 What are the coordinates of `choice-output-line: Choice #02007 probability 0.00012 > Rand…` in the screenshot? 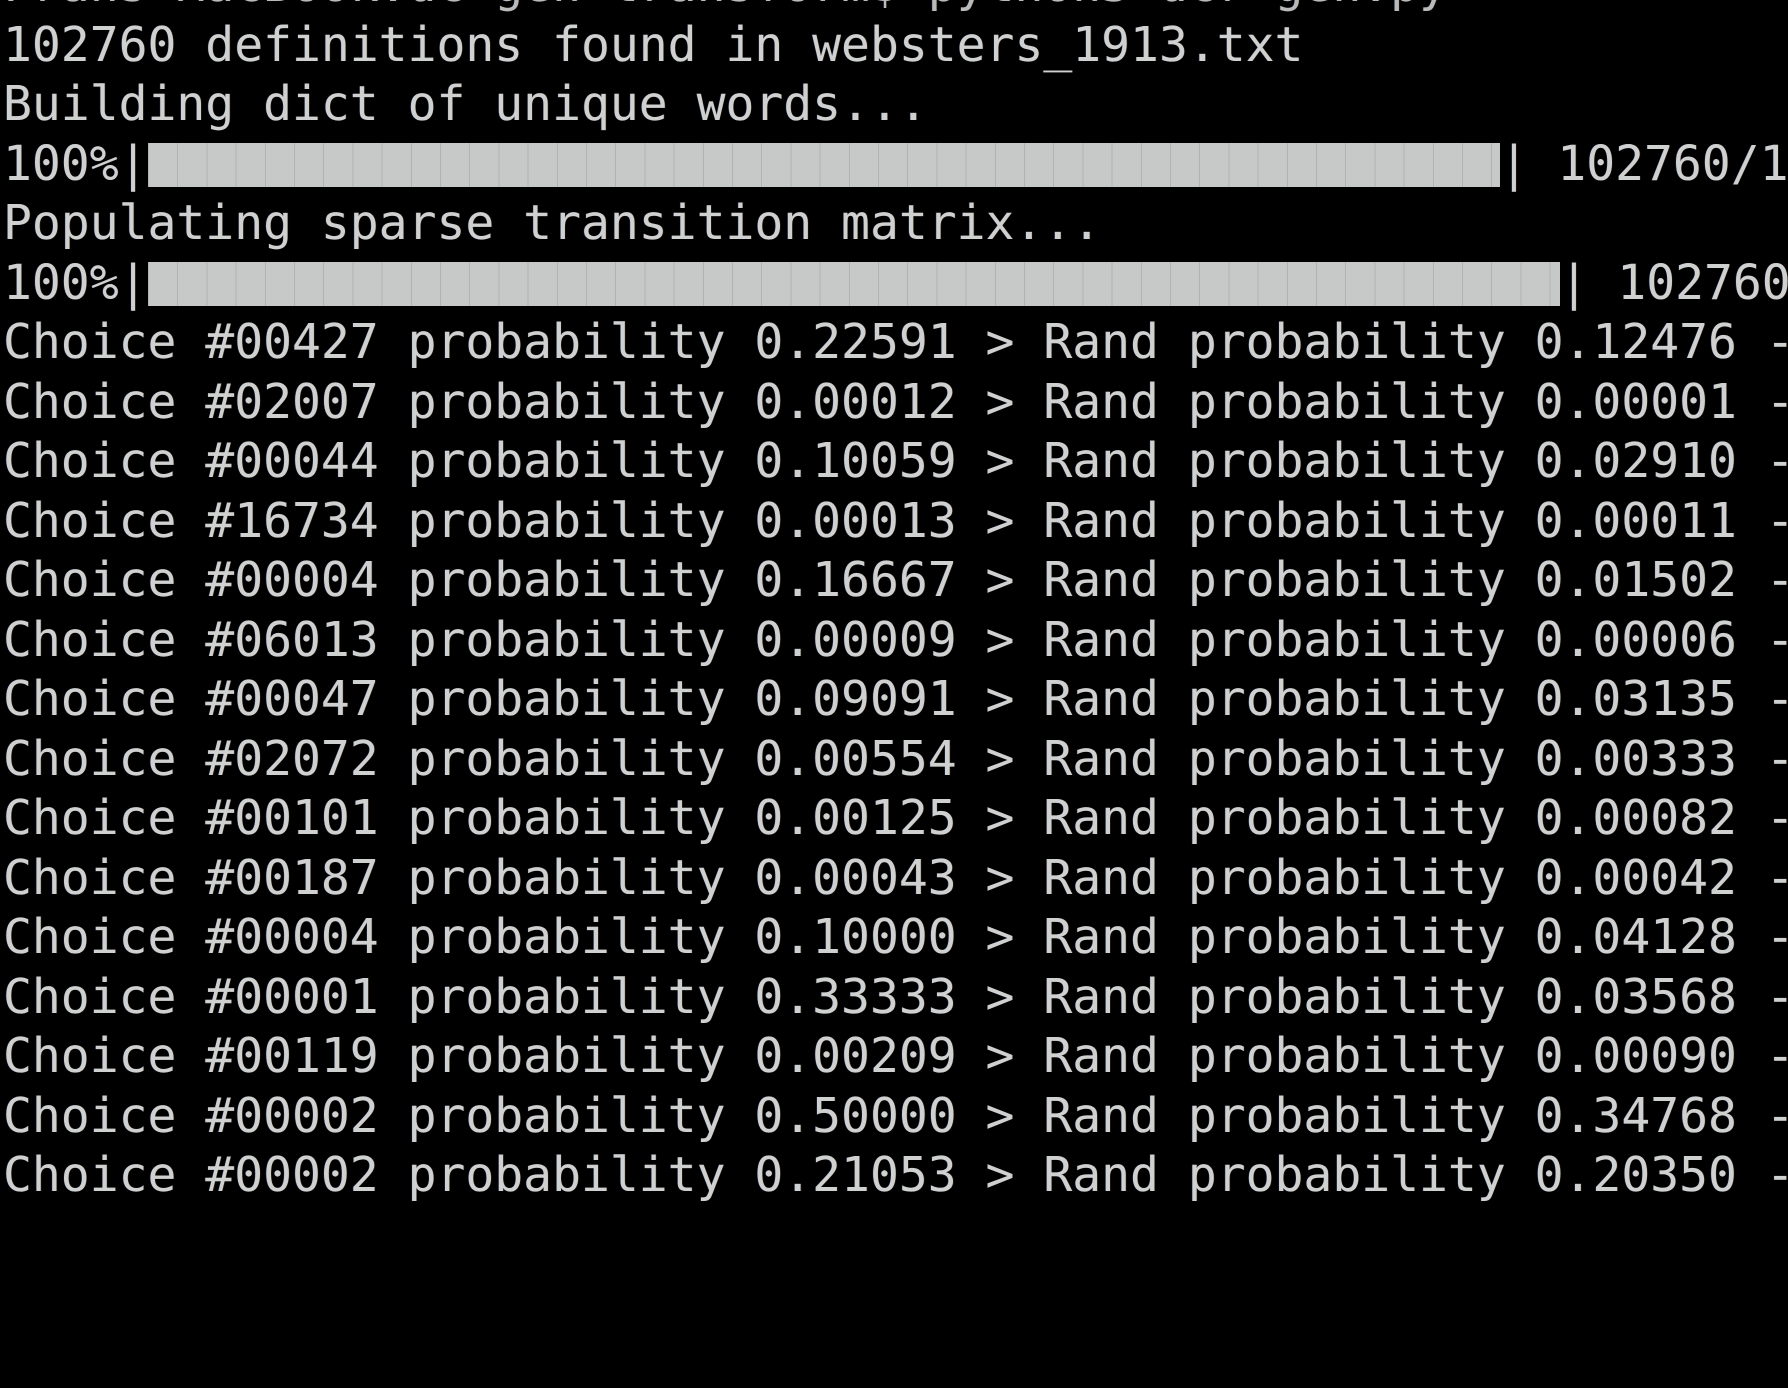 It's located at (895, 401).